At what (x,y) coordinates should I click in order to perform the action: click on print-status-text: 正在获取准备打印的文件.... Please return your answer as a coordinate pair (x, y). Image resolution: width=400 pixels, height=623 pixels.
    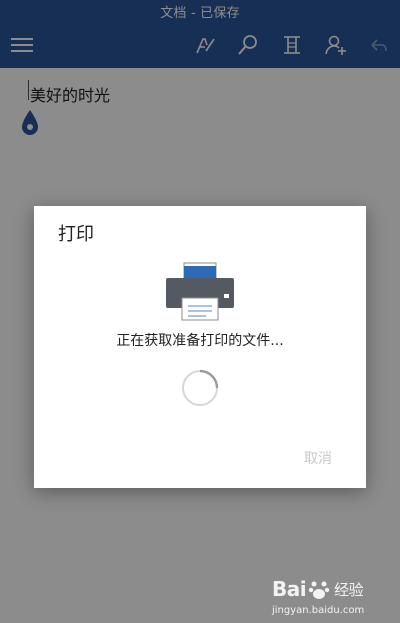
    Looking at the image, I should click on (200, 341).